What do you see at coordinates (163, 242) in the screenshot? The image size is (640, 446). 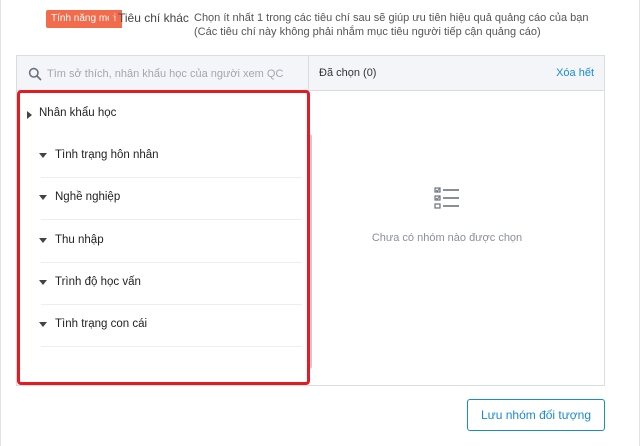 I see `list-item-income: Thu nhập` at bounding box center [163, 242].